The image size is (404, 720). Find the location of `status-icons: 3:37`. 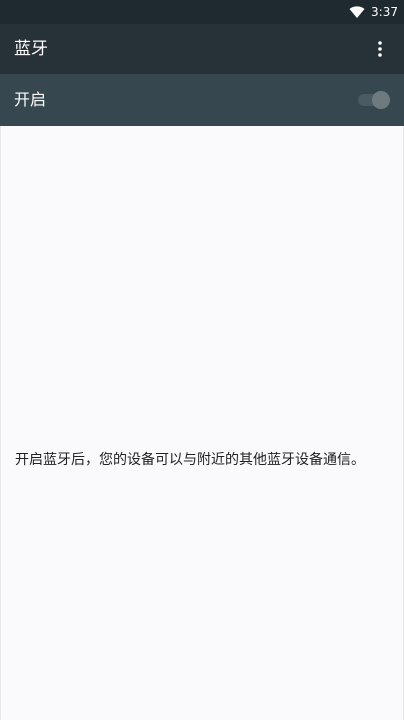

status-icons: 3:37 is located at coordinates (373, 12).